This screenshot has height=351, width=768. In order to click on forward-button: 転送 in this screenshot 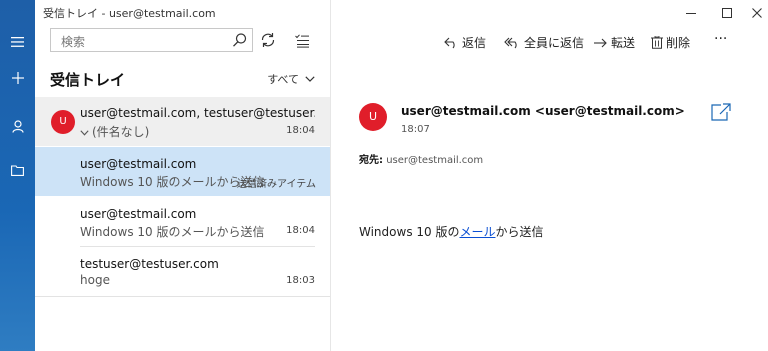, I will do `click(614, 42)`.